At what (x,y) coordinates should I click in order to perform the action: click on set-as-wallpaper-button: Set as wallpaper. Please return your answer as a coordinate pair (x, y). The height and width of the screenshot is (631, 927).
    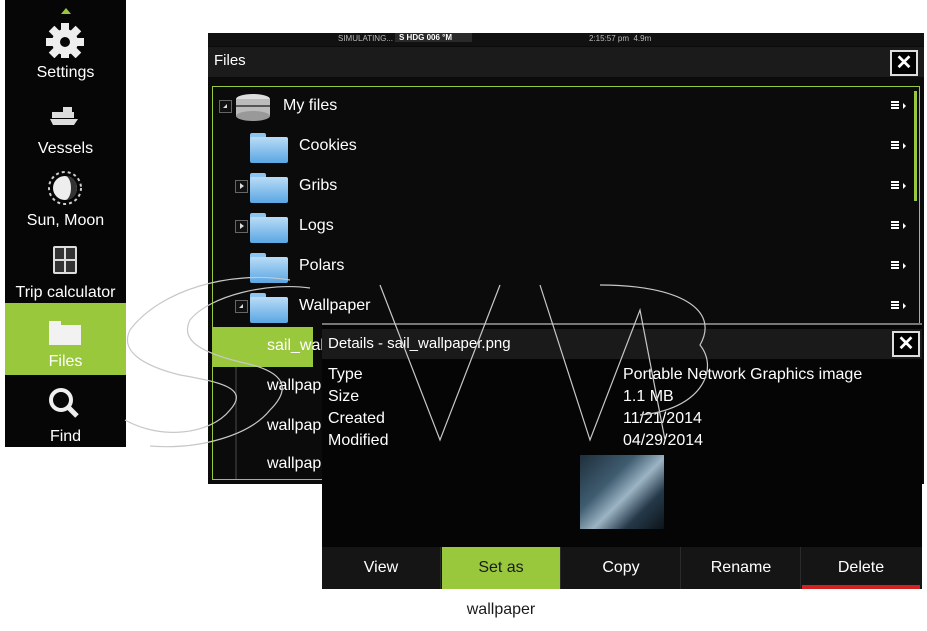
    Looking at the image, I should click on (501, 582).